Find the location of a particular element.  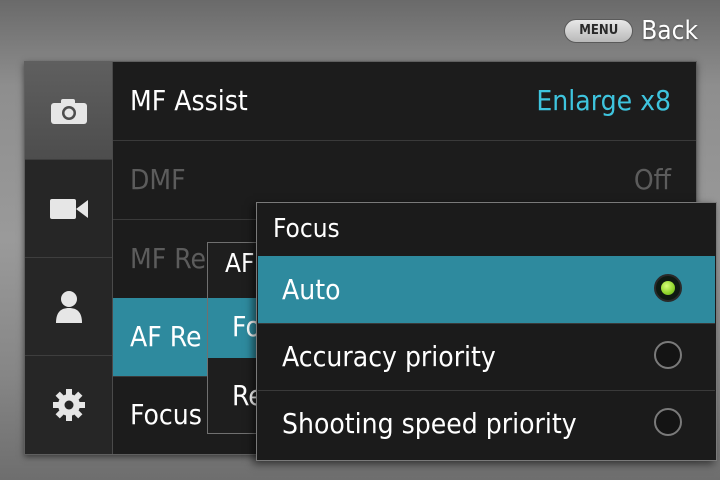

option-label: Accuracy priority is located at coordinates (389, 356).